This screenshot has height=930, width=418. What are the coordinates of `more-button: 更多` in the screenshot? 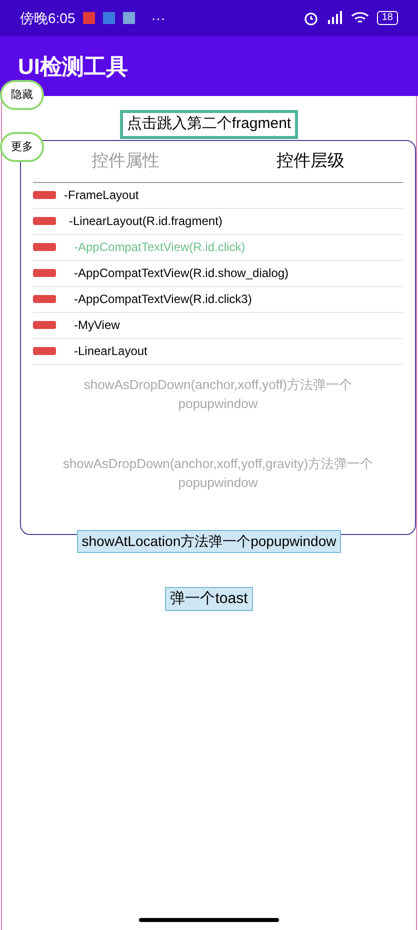 It's located at (22, 147).